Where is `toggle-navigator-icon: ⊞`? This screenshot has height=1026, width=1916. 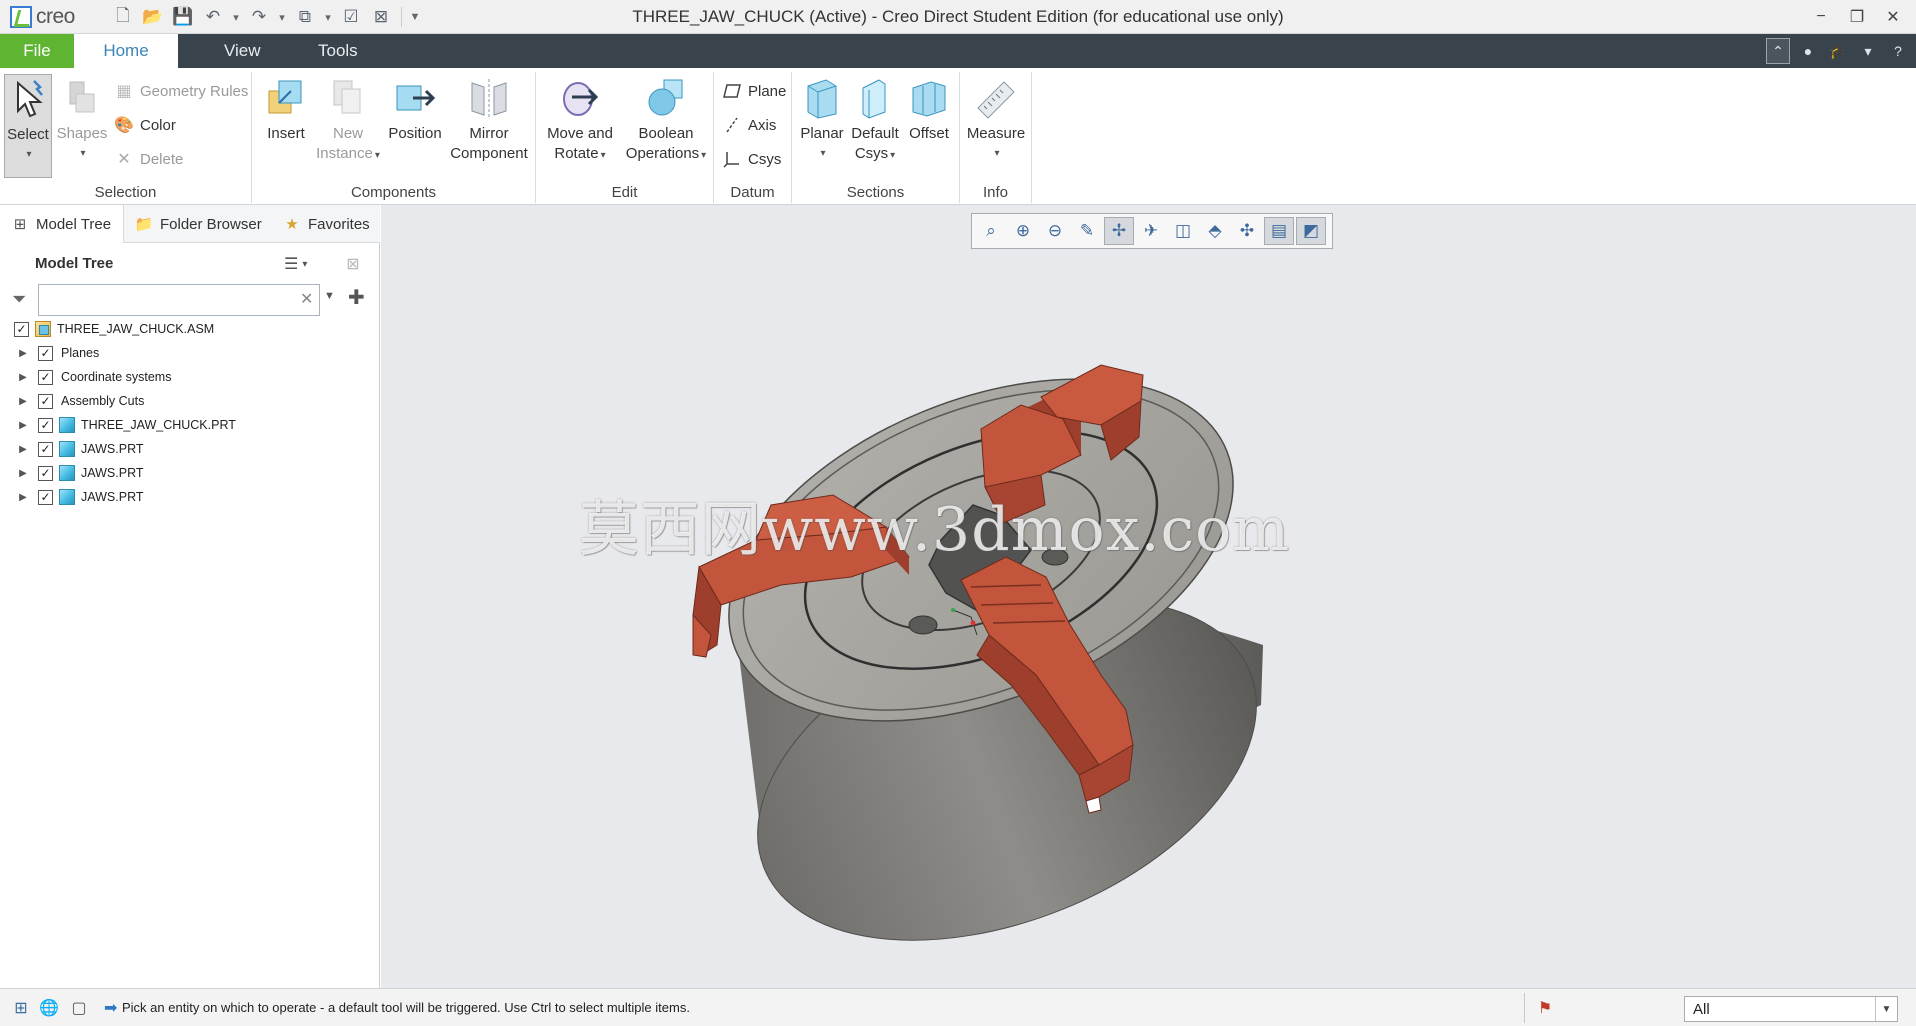
toggle-navigator-icon: ⊞ is located at coordinates (21, 1008).